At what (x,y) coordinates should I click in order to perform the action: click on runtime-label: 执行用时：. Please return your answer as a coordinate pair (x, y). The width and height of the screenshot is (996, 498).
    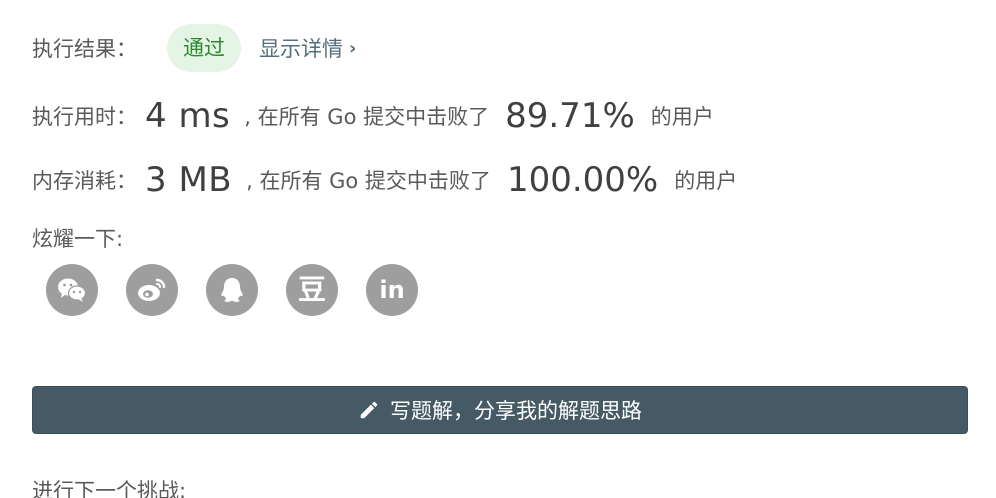
    Looking at the image, I should click on (84, 117).